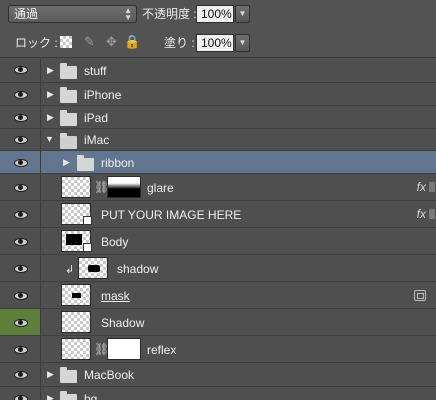 This screenshot has height=400, width=436. What do you see at coordinates (72, 14) in the screenshot?
I see `blend-mode-select: 通過 ▲ ▼` at bounding box center [72, 14].